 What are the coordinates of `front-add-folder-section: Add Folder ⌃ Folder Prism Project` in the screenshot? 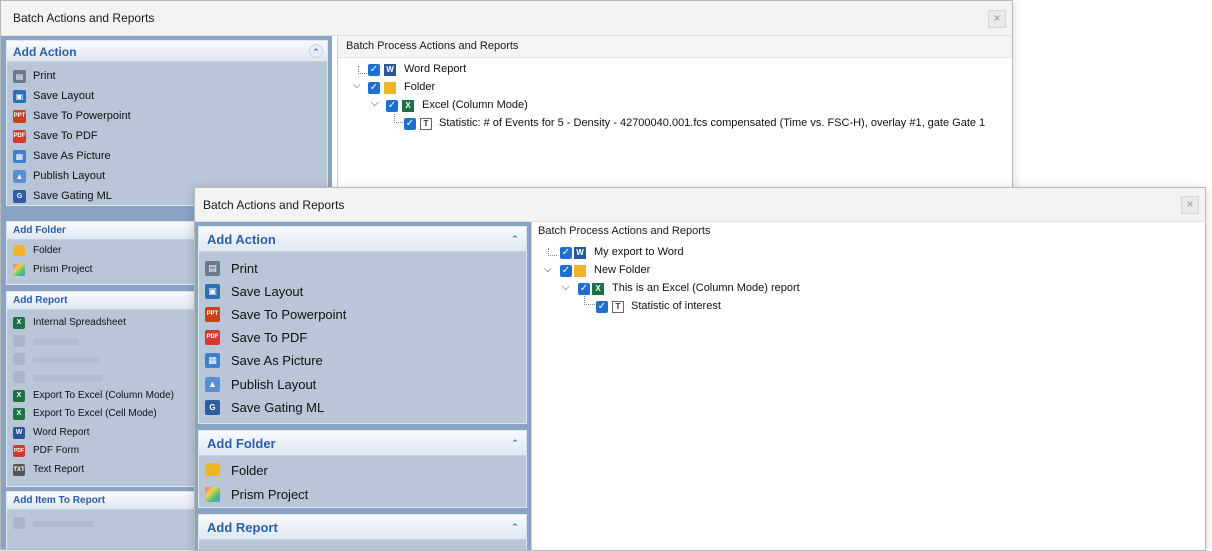 It's located at (362, 469).